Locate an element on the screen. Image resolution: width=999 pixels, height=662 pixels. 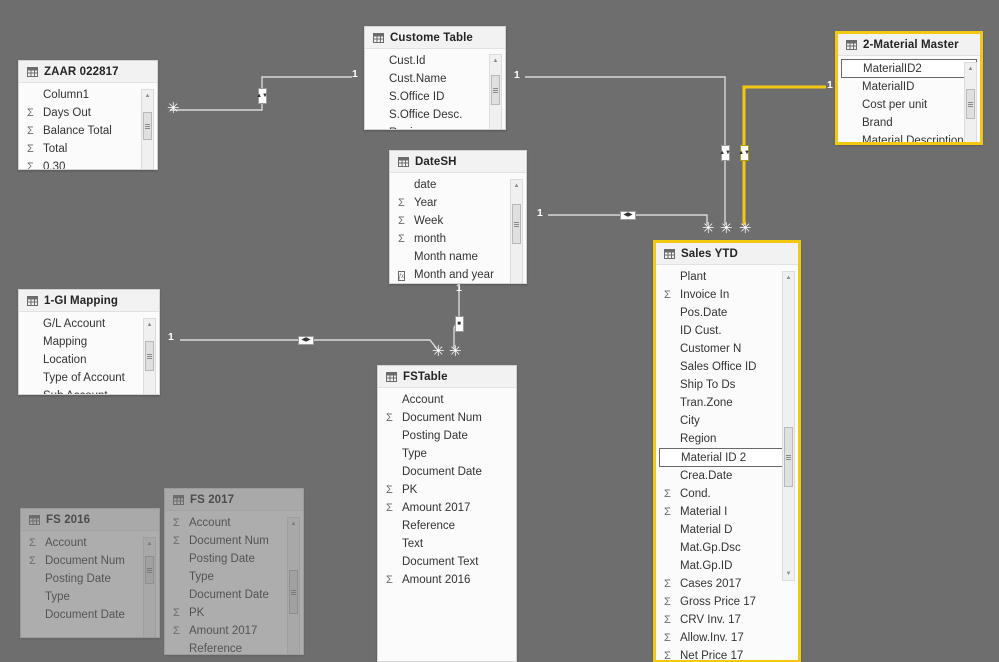
field-row: Cust.Name is located at coordinates (435, 79).